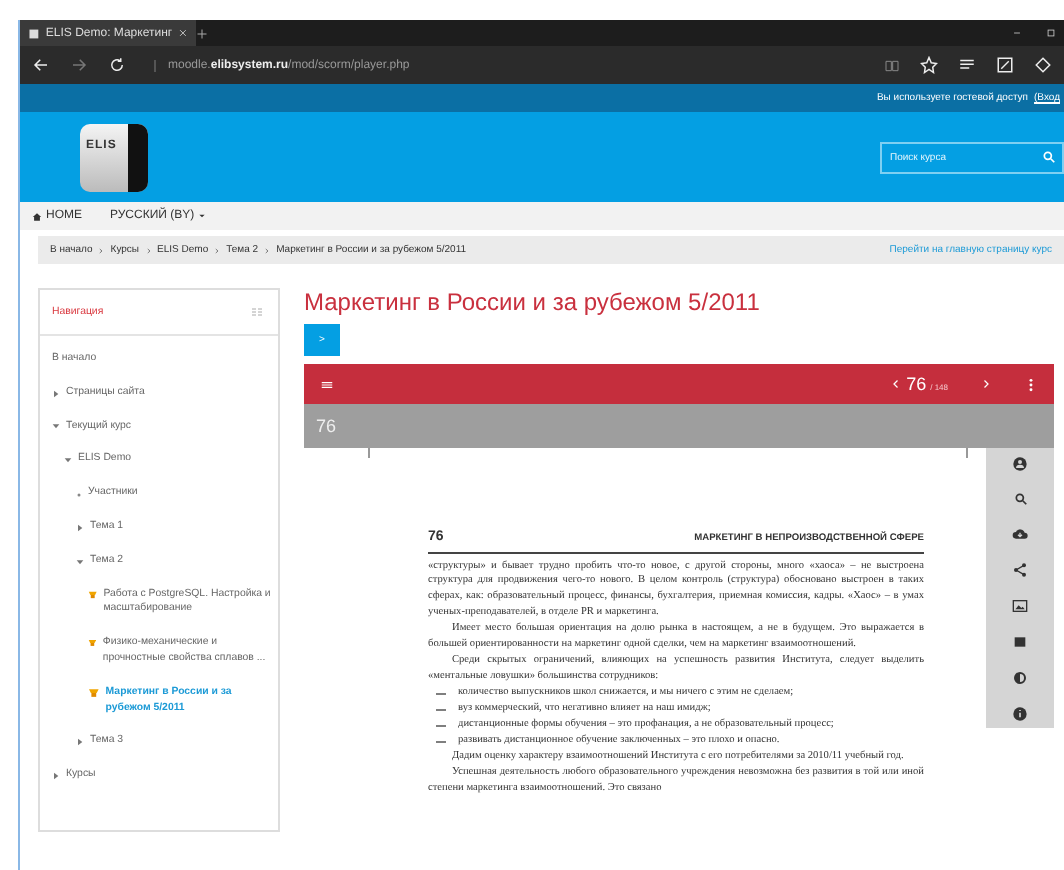 Image resolution: width=1064 pixels, height=870 pixels. I want to click on previous-icon, so click(896, 384).